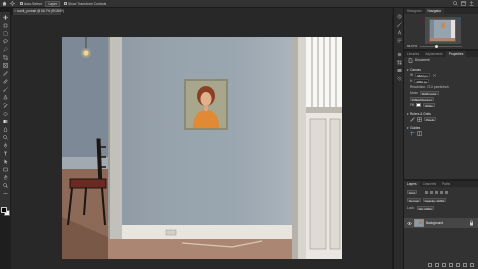  What do you see at coordinates (447, 192) in the screenshot?
I see `filter-smart-icon` at bounding box center [447, 192].